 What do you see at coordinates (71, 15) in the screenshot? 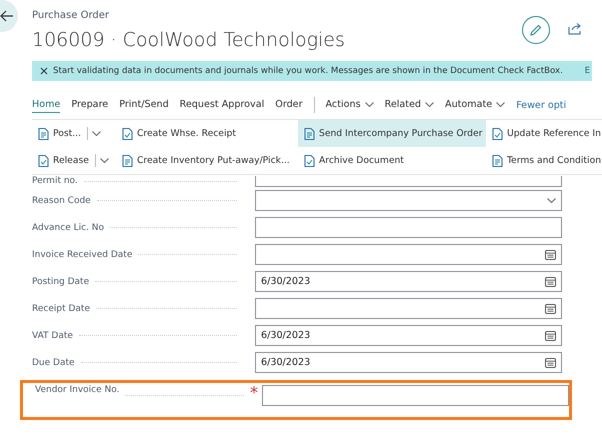
I see `page-subtitle: Purchase Order` at bounding box center [71, 15].